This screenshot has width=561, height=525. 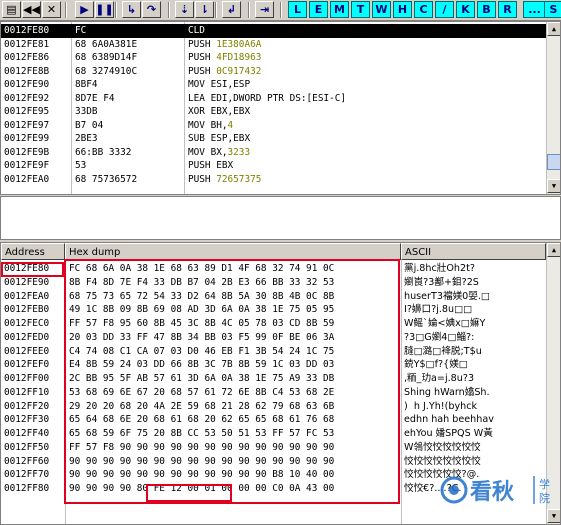 I want to click on dump-address: 0012FE90, so click(x=27, y=282).